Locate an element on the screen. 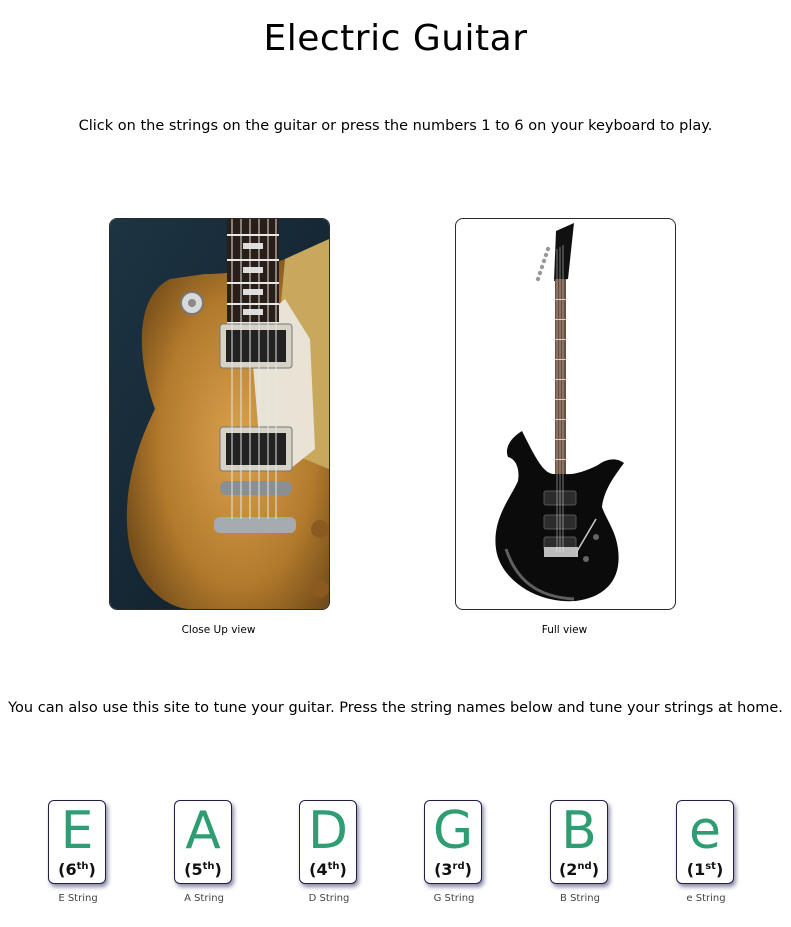  string-number-label: (6th) is located at coordinates (77, 869).